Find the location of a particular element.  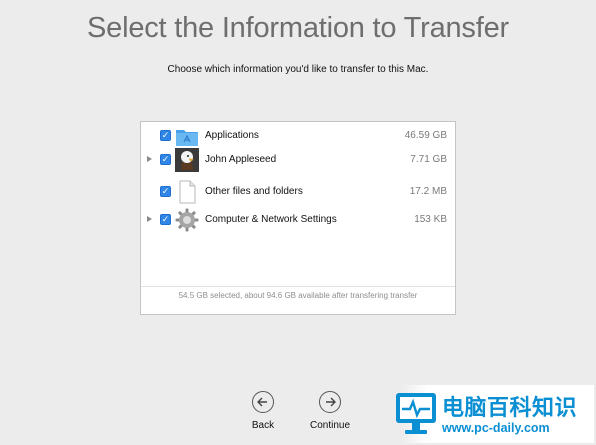

user-eagle-avatar-icon is located at coordinates (187, 160).